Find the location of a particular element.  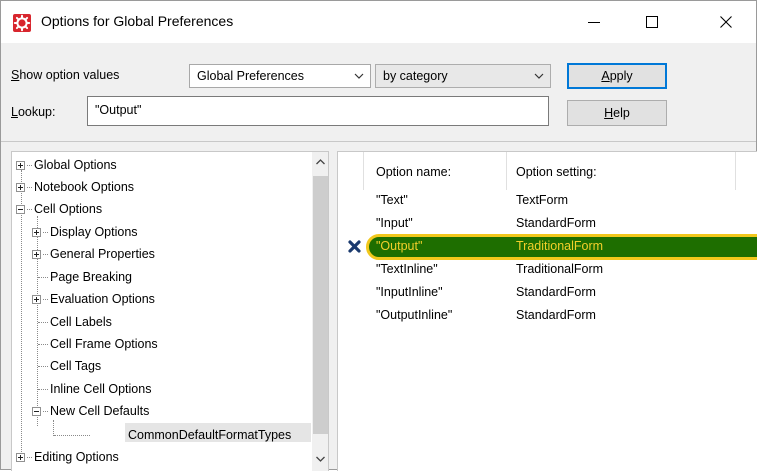

tree-scrollbar is located at coordinates (320, 311).